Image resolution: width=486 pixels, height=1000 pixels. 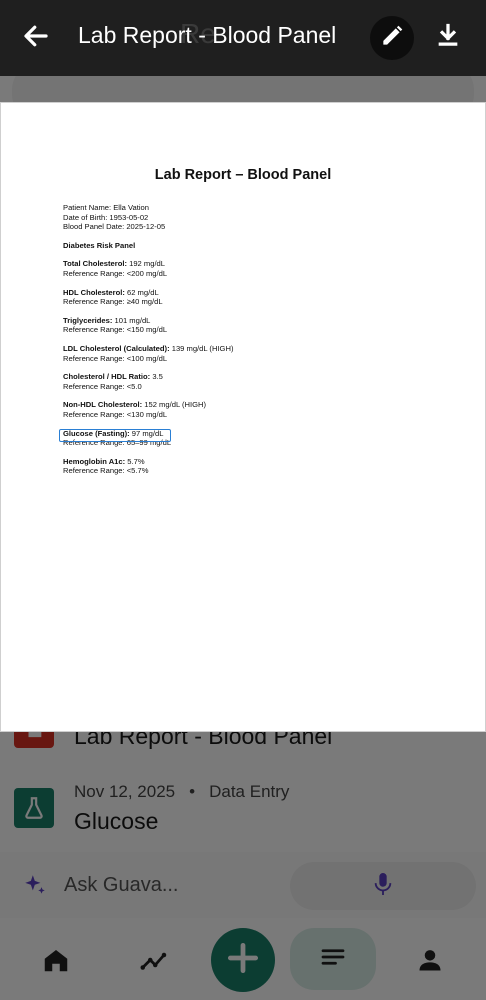 I want to click on insights-icon, so click(x=154, y=960).